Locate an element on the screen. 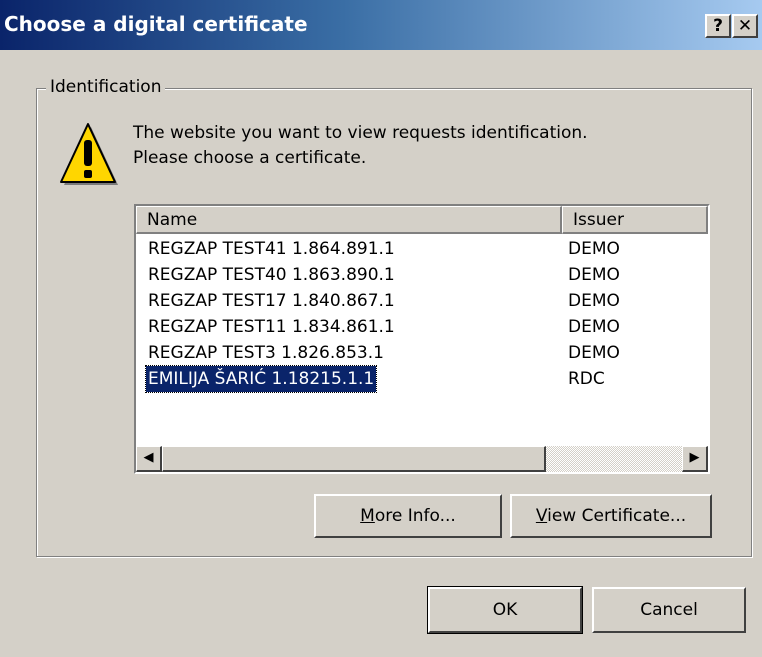 The height and width of the screenshot is (657, 762). cert-name: REGZAP TEST11 1.834.861.1 is located at coordinates (271, 327).